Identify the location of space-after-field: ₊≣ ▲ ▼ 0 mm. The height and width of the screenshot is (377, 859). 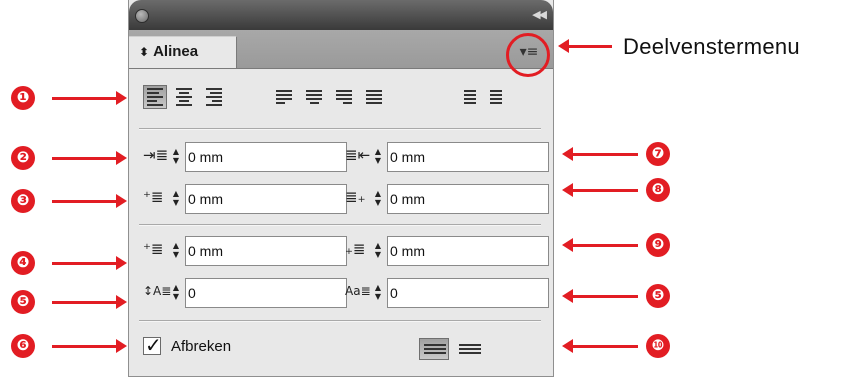
(449, 250).